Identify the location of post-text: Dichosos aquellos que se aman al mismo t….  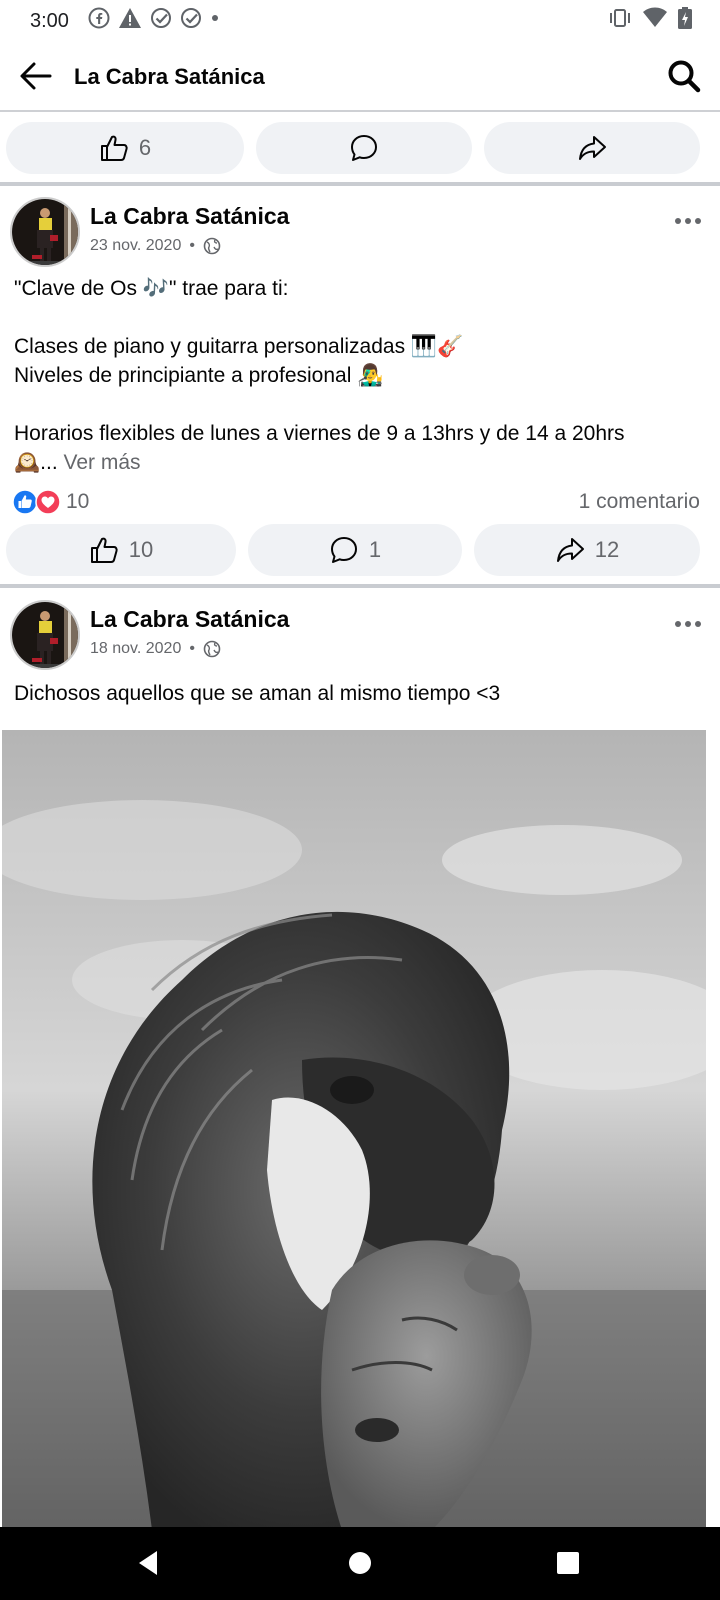
(257, 693).